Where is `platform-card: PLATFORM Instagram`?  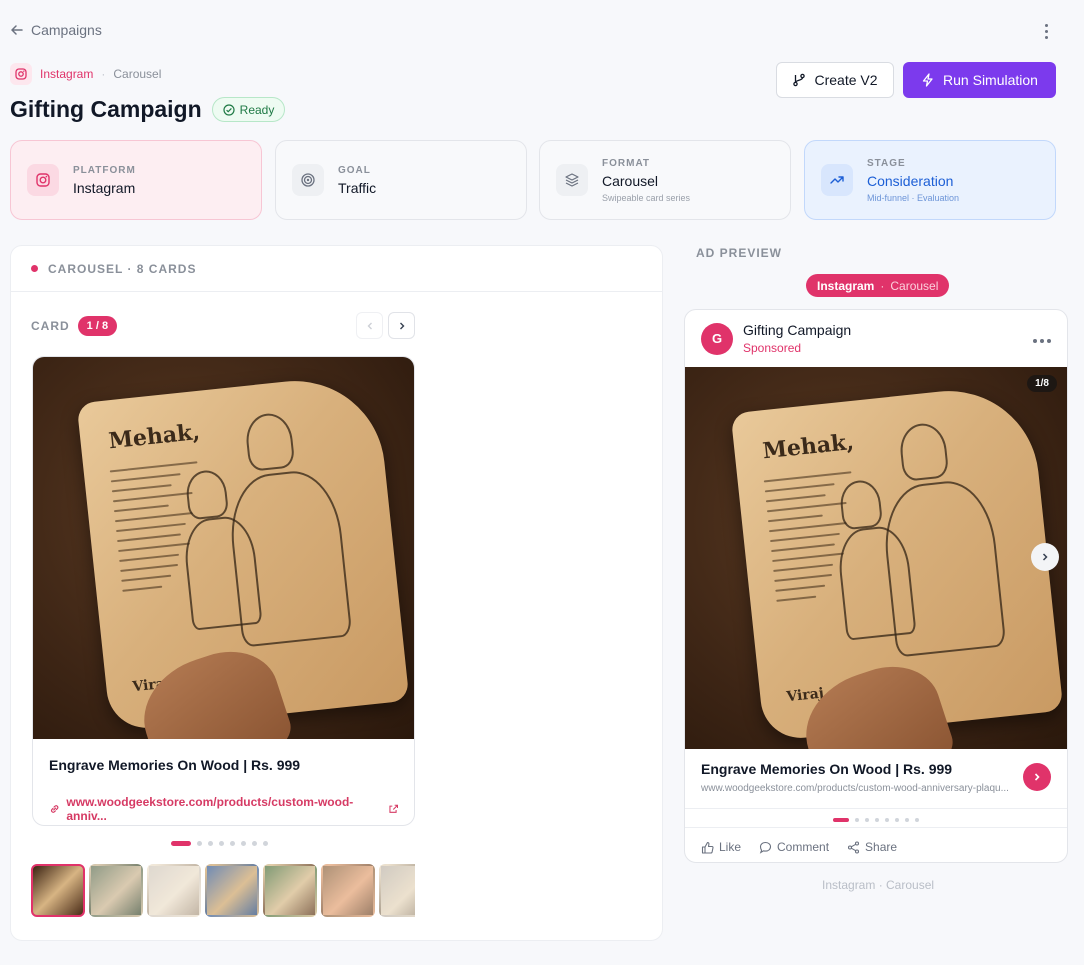
platform-card: PLATFORM Instagram is located at coordinates (136, 180).